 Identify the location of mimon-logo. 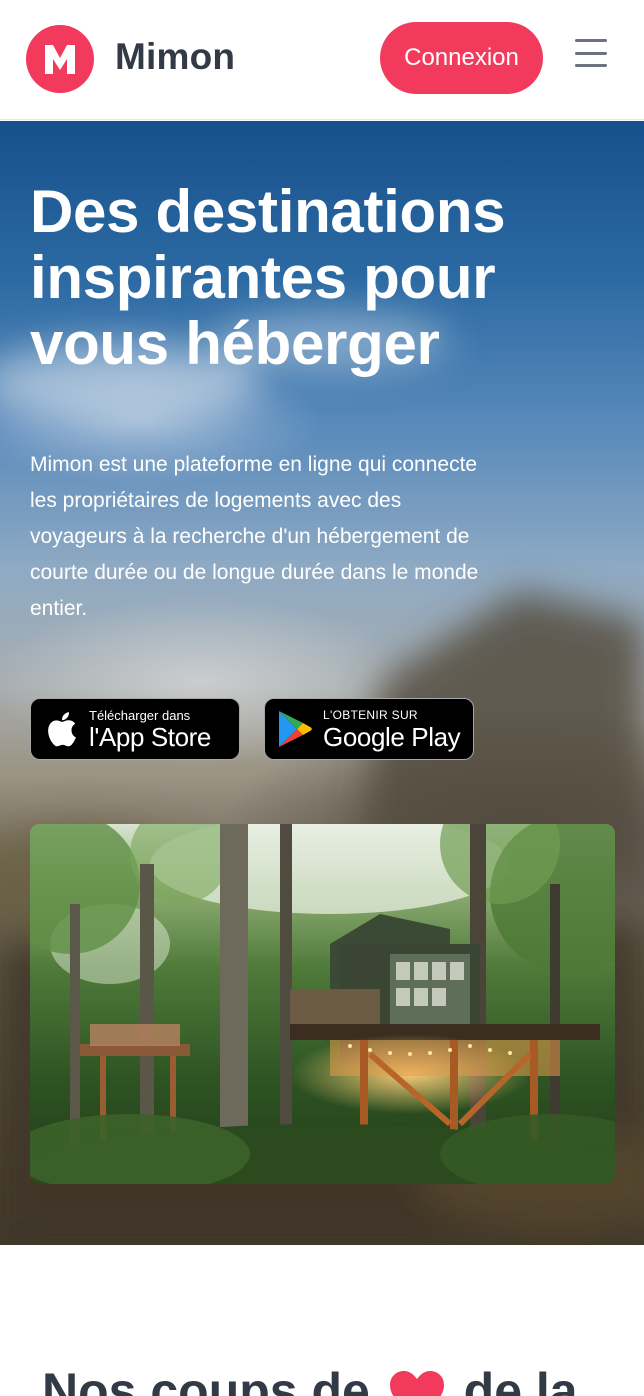
(60, 59).